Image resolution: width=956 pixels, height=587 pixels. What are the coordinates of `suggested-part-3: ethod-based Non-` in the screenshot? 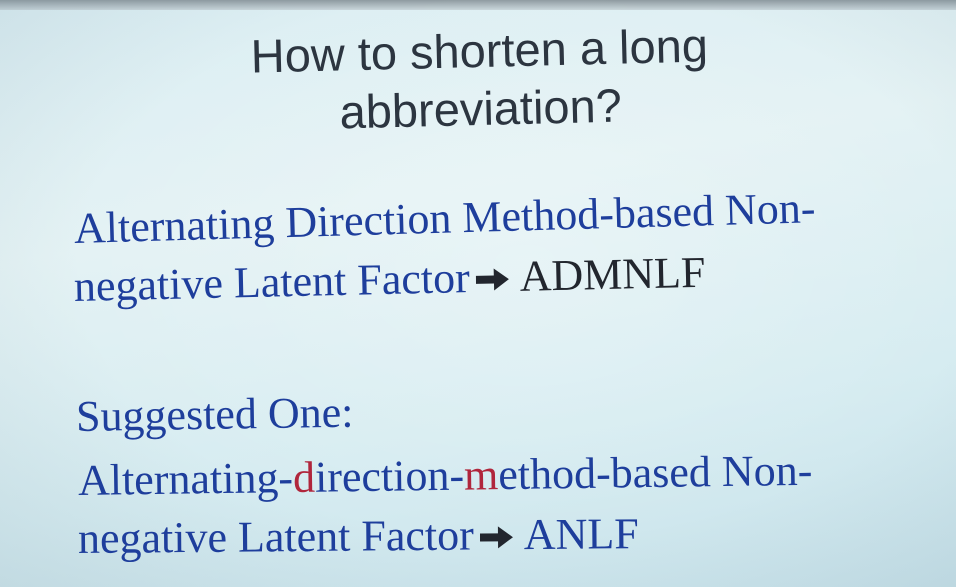 It's located at (655, 472).